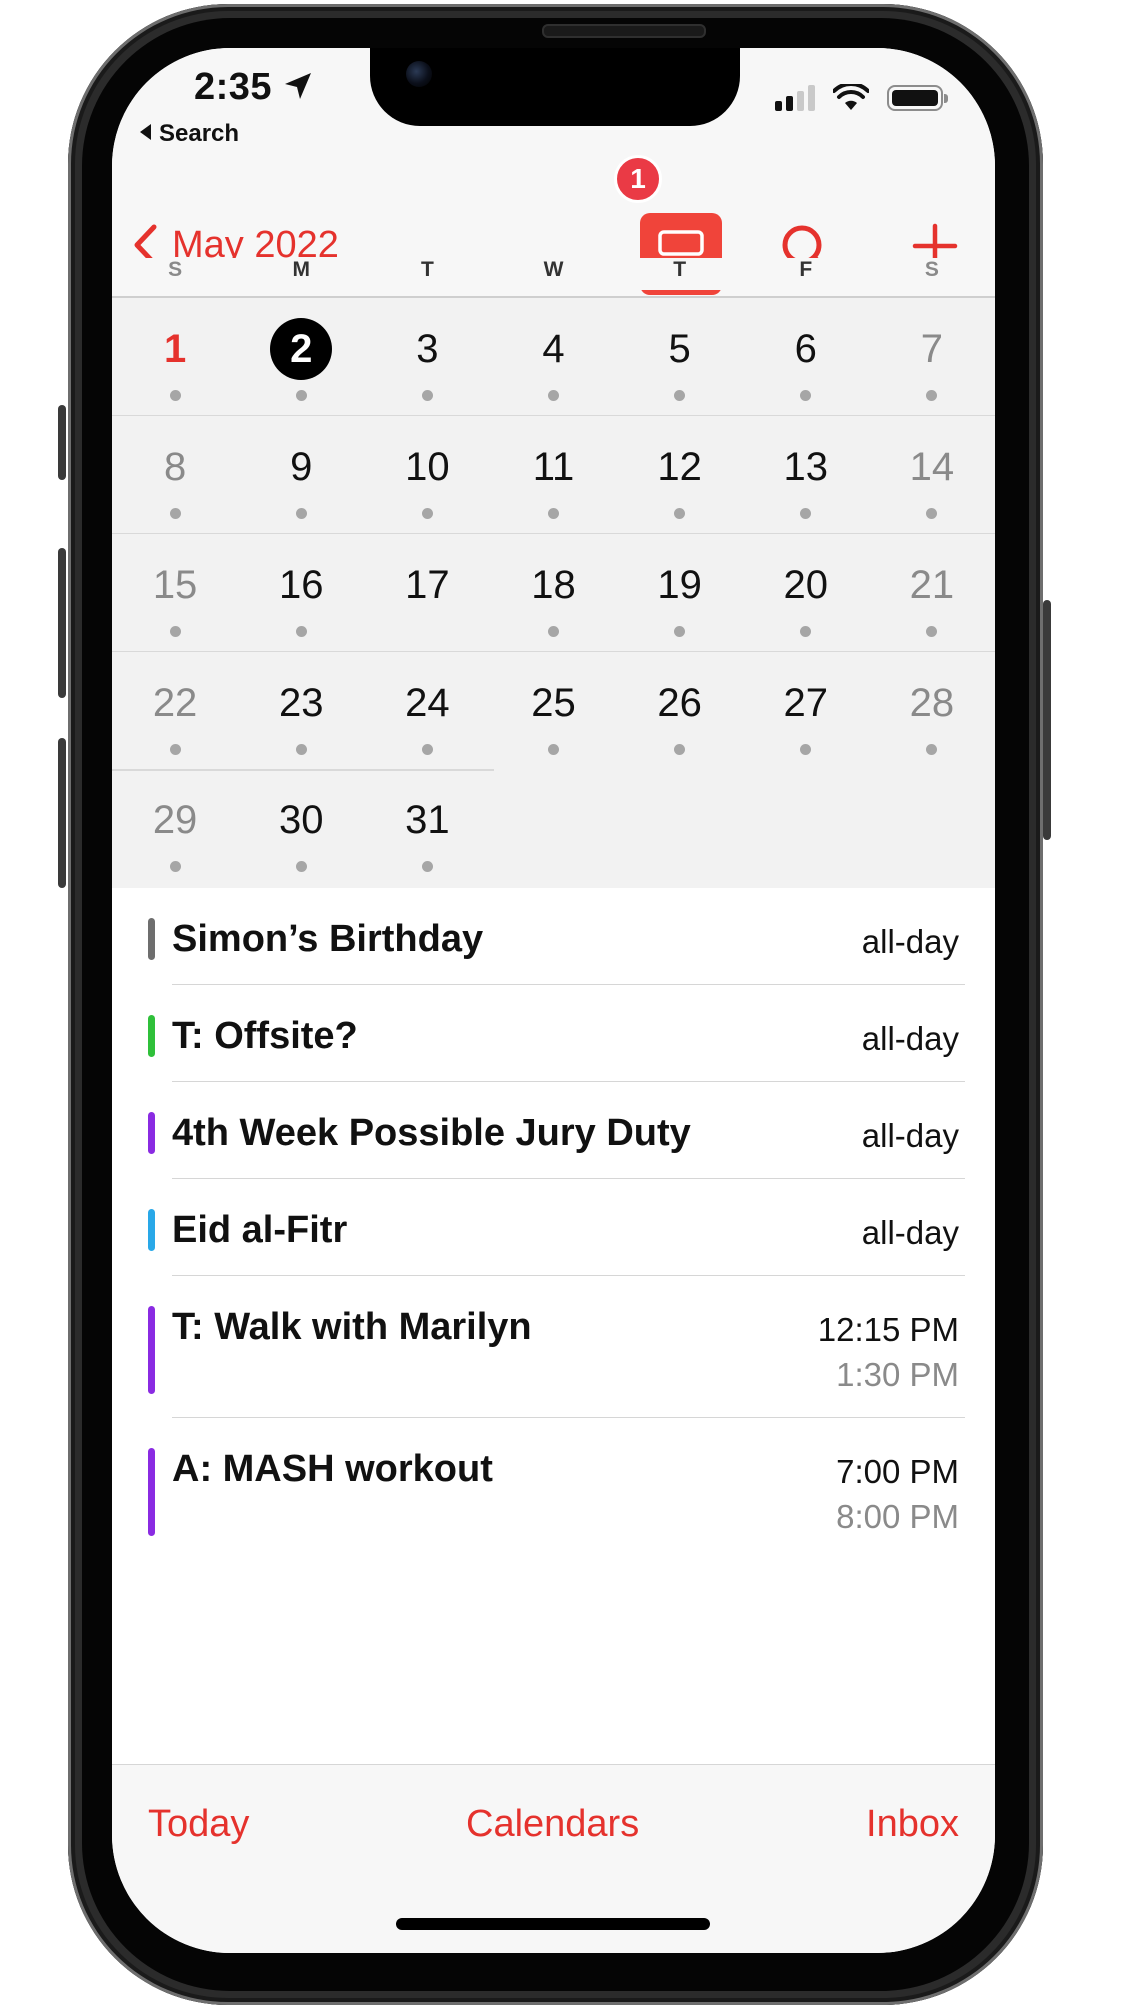  I want to click on event-row: T: Walk with Marilyn 12:15 PM 1:30 PM, so click(553, 1347).